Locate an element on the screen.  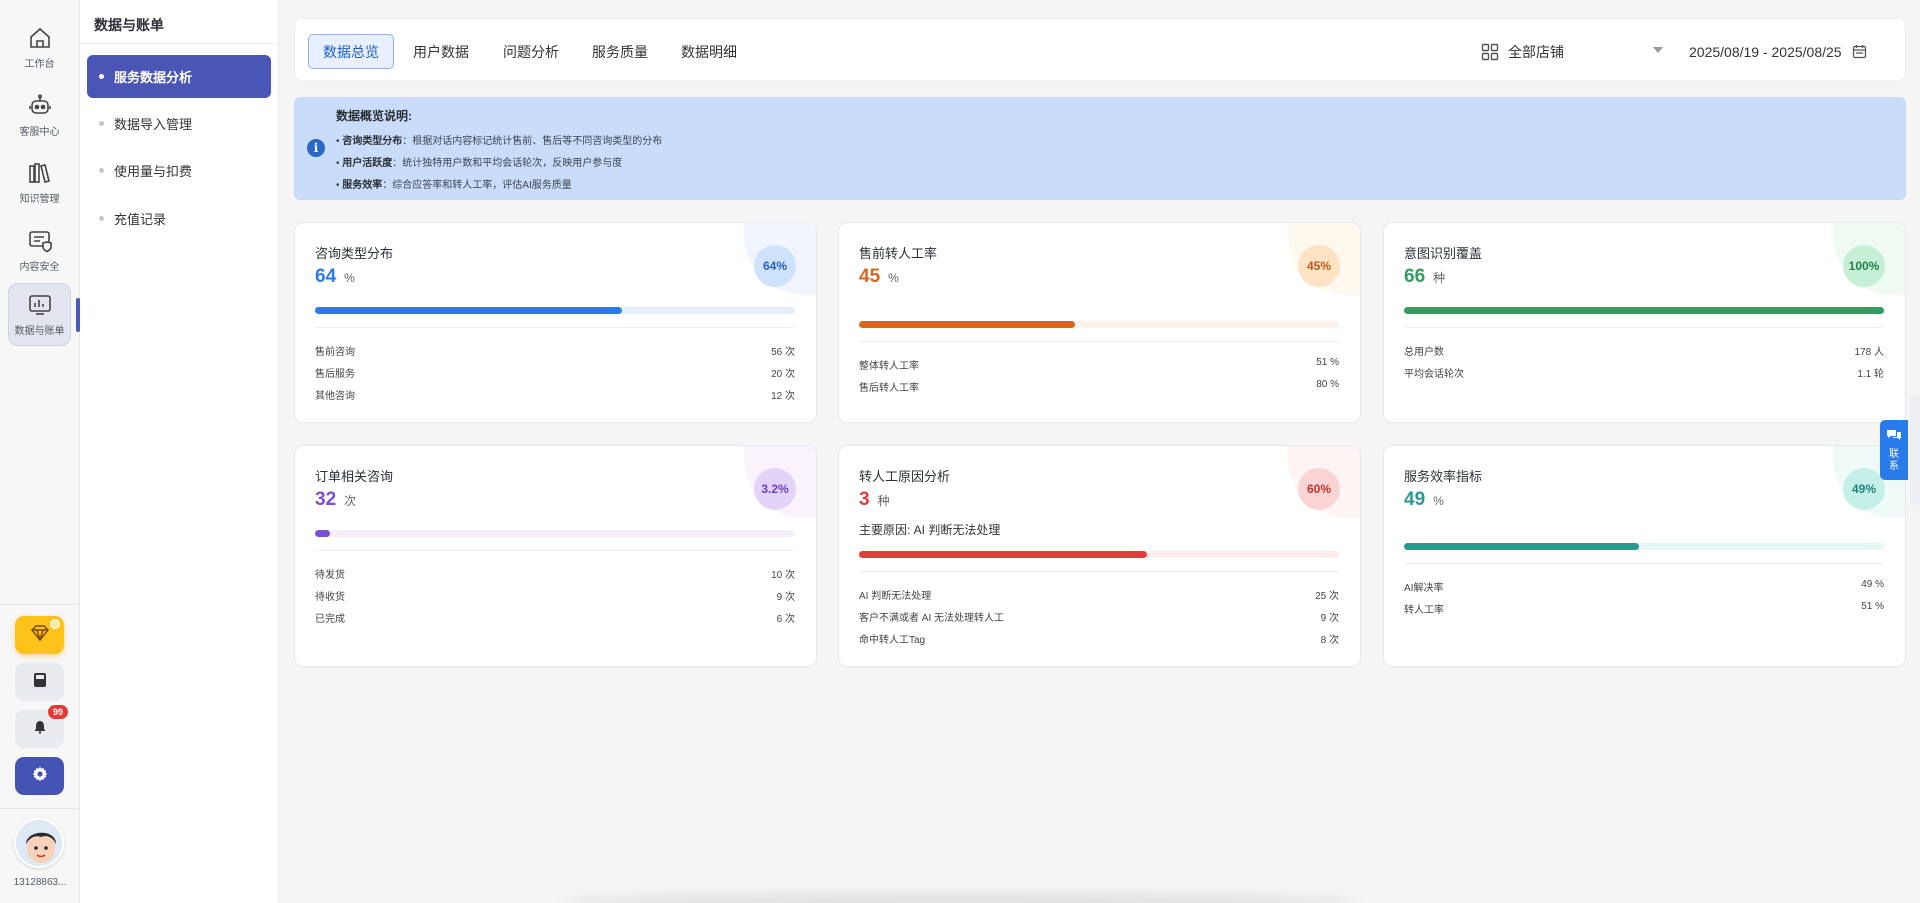
stat-label: 总用户数 is located at coordinates (1424, 352).